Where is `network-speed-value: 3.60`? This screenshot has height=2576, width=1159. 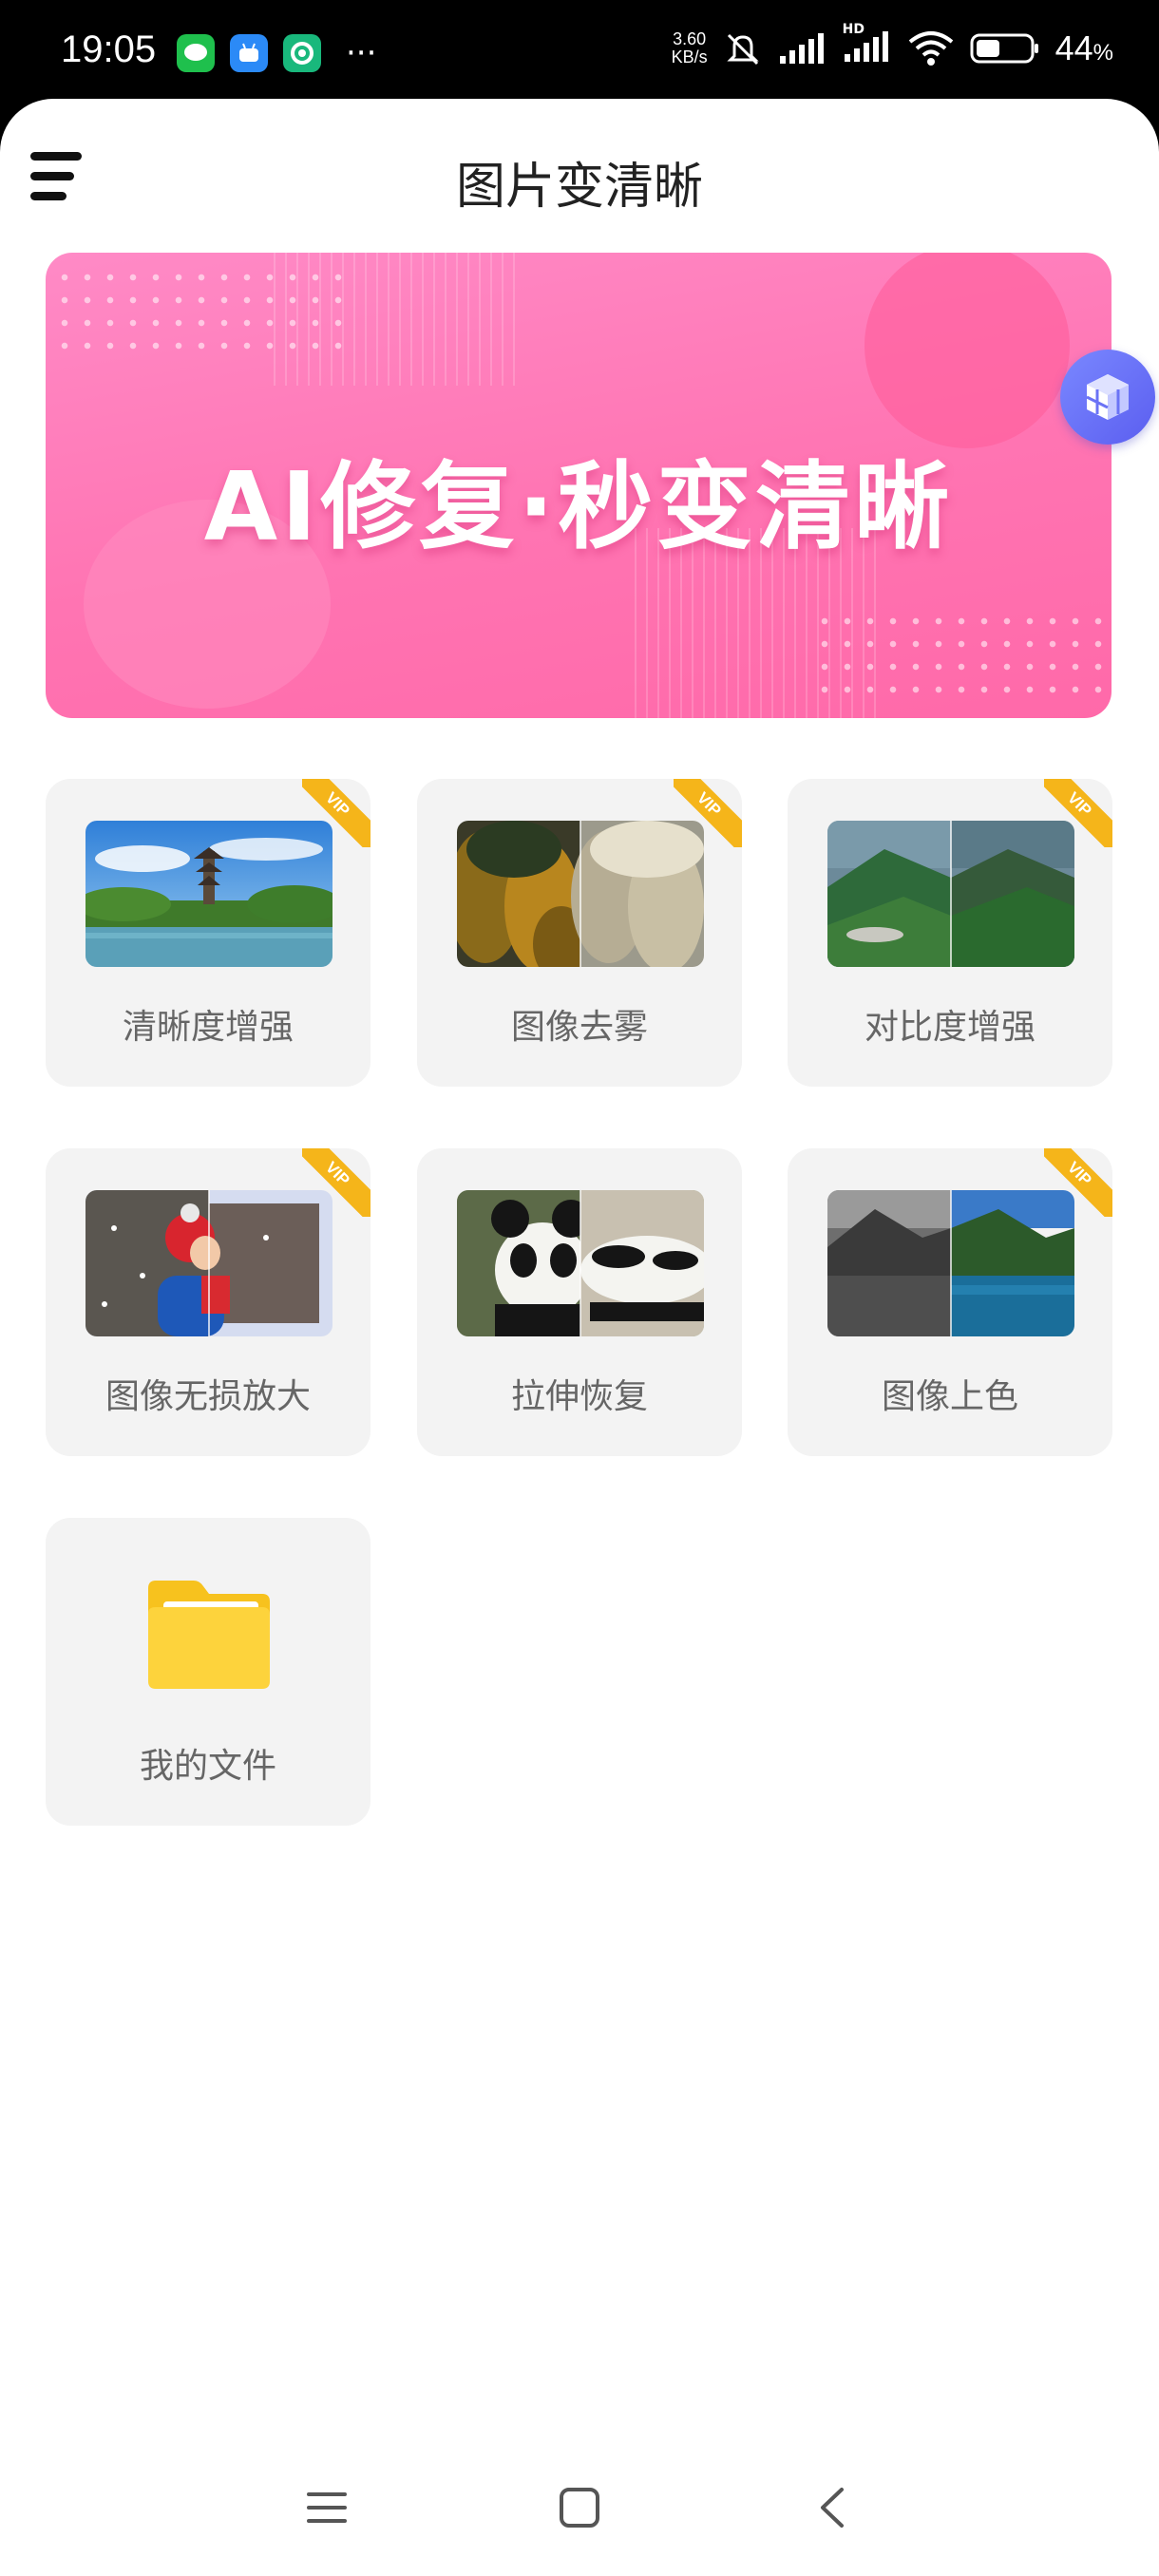 network-speed-value: 3.60 is located at coordinates (690, 38).